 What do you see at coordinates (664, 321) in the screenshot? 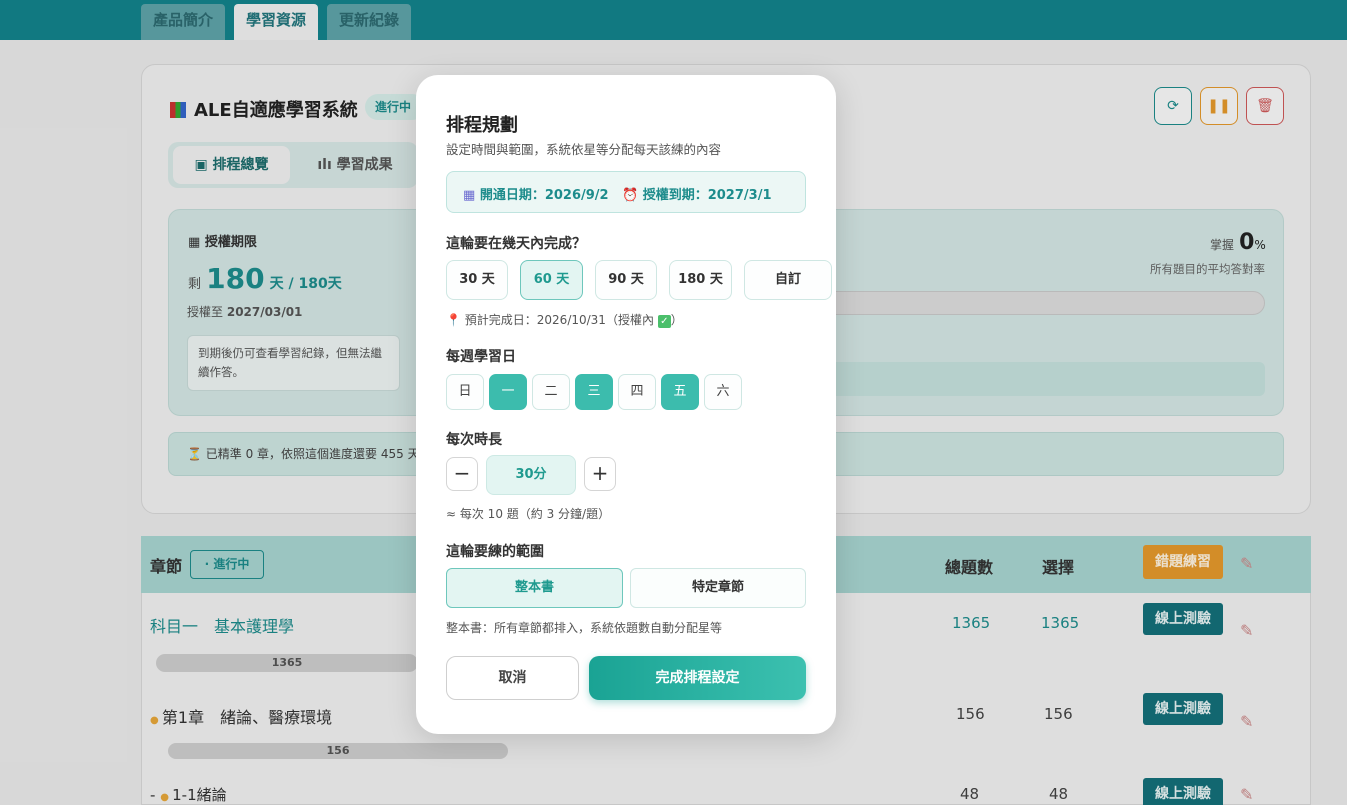
I see `check-icon: ✓` at bounding box center [664, 321].